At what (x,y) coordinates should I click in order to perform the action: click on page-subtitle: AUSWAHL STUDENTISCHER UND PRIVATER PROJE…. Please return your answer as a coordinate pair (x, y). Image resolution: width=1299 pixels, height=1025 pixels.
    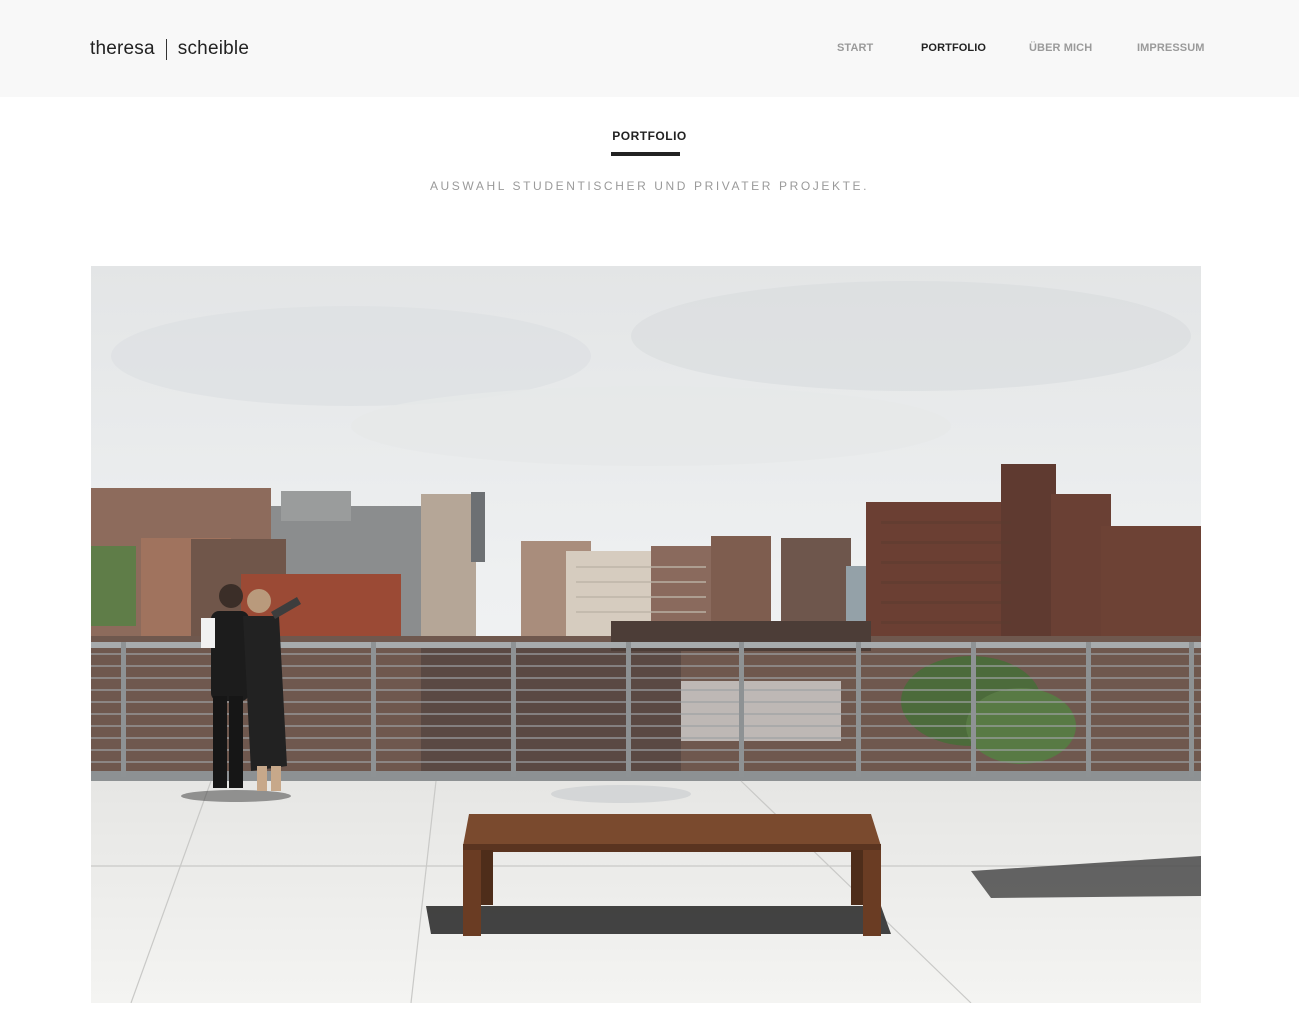
    Looking at the image, I should click on (649, 186).